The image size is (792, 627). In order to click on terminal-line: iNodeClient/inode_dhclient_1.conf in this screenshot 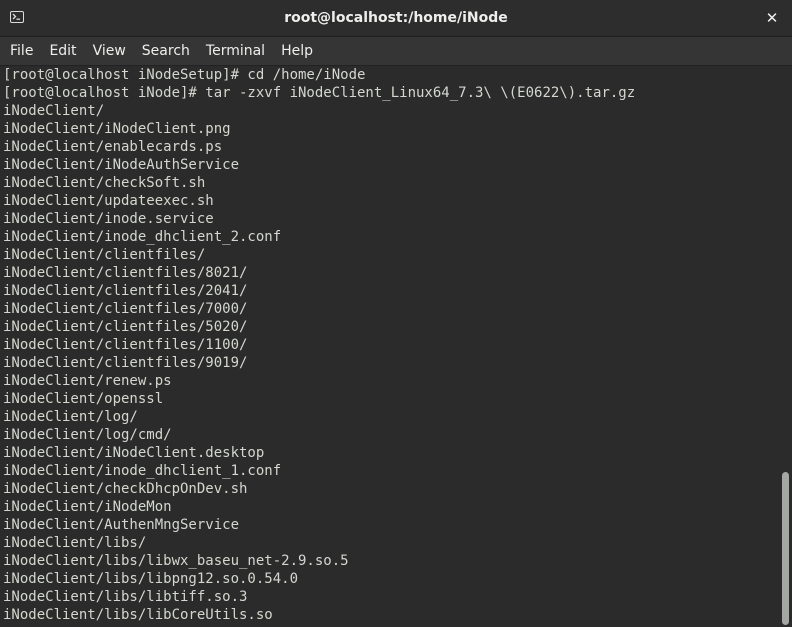, I will do `click(142, 471)`.